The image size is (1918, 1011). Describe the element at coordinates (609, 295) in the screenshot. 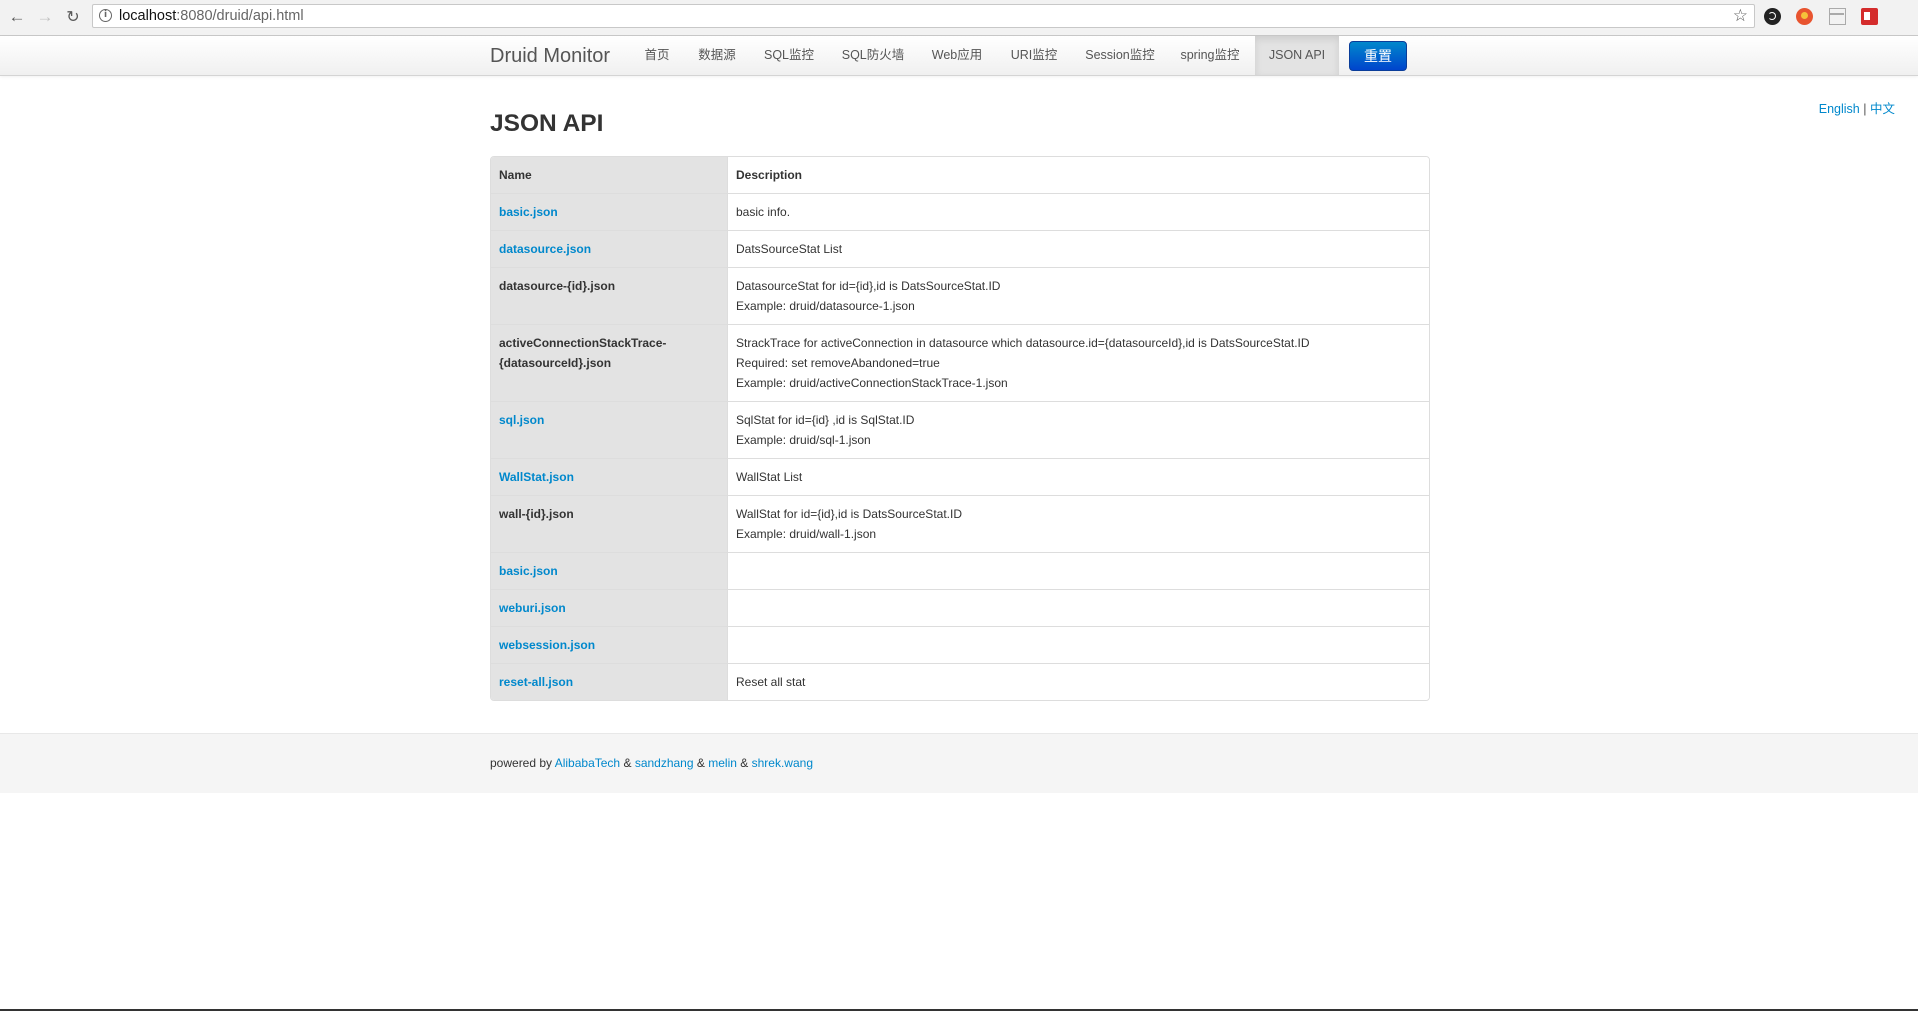

I see `api-name-cell: datasource-{id}.json` at that location.